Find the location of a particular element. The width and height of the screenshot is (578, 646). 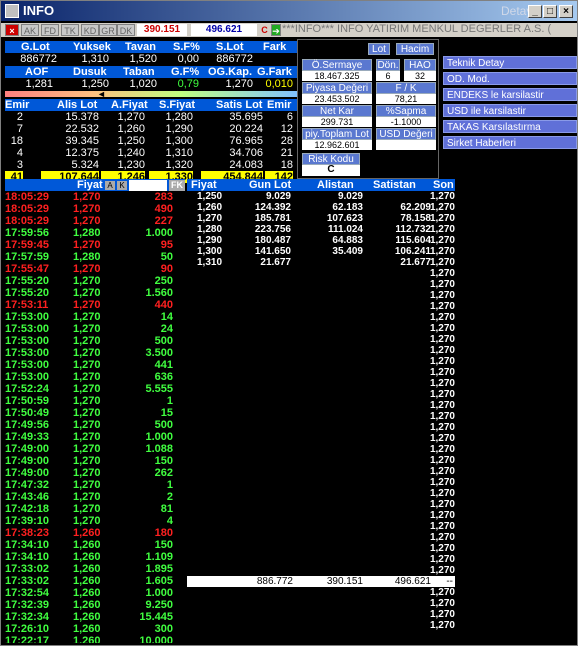

trade-lot: 500 is located at coordinates (163, 341).